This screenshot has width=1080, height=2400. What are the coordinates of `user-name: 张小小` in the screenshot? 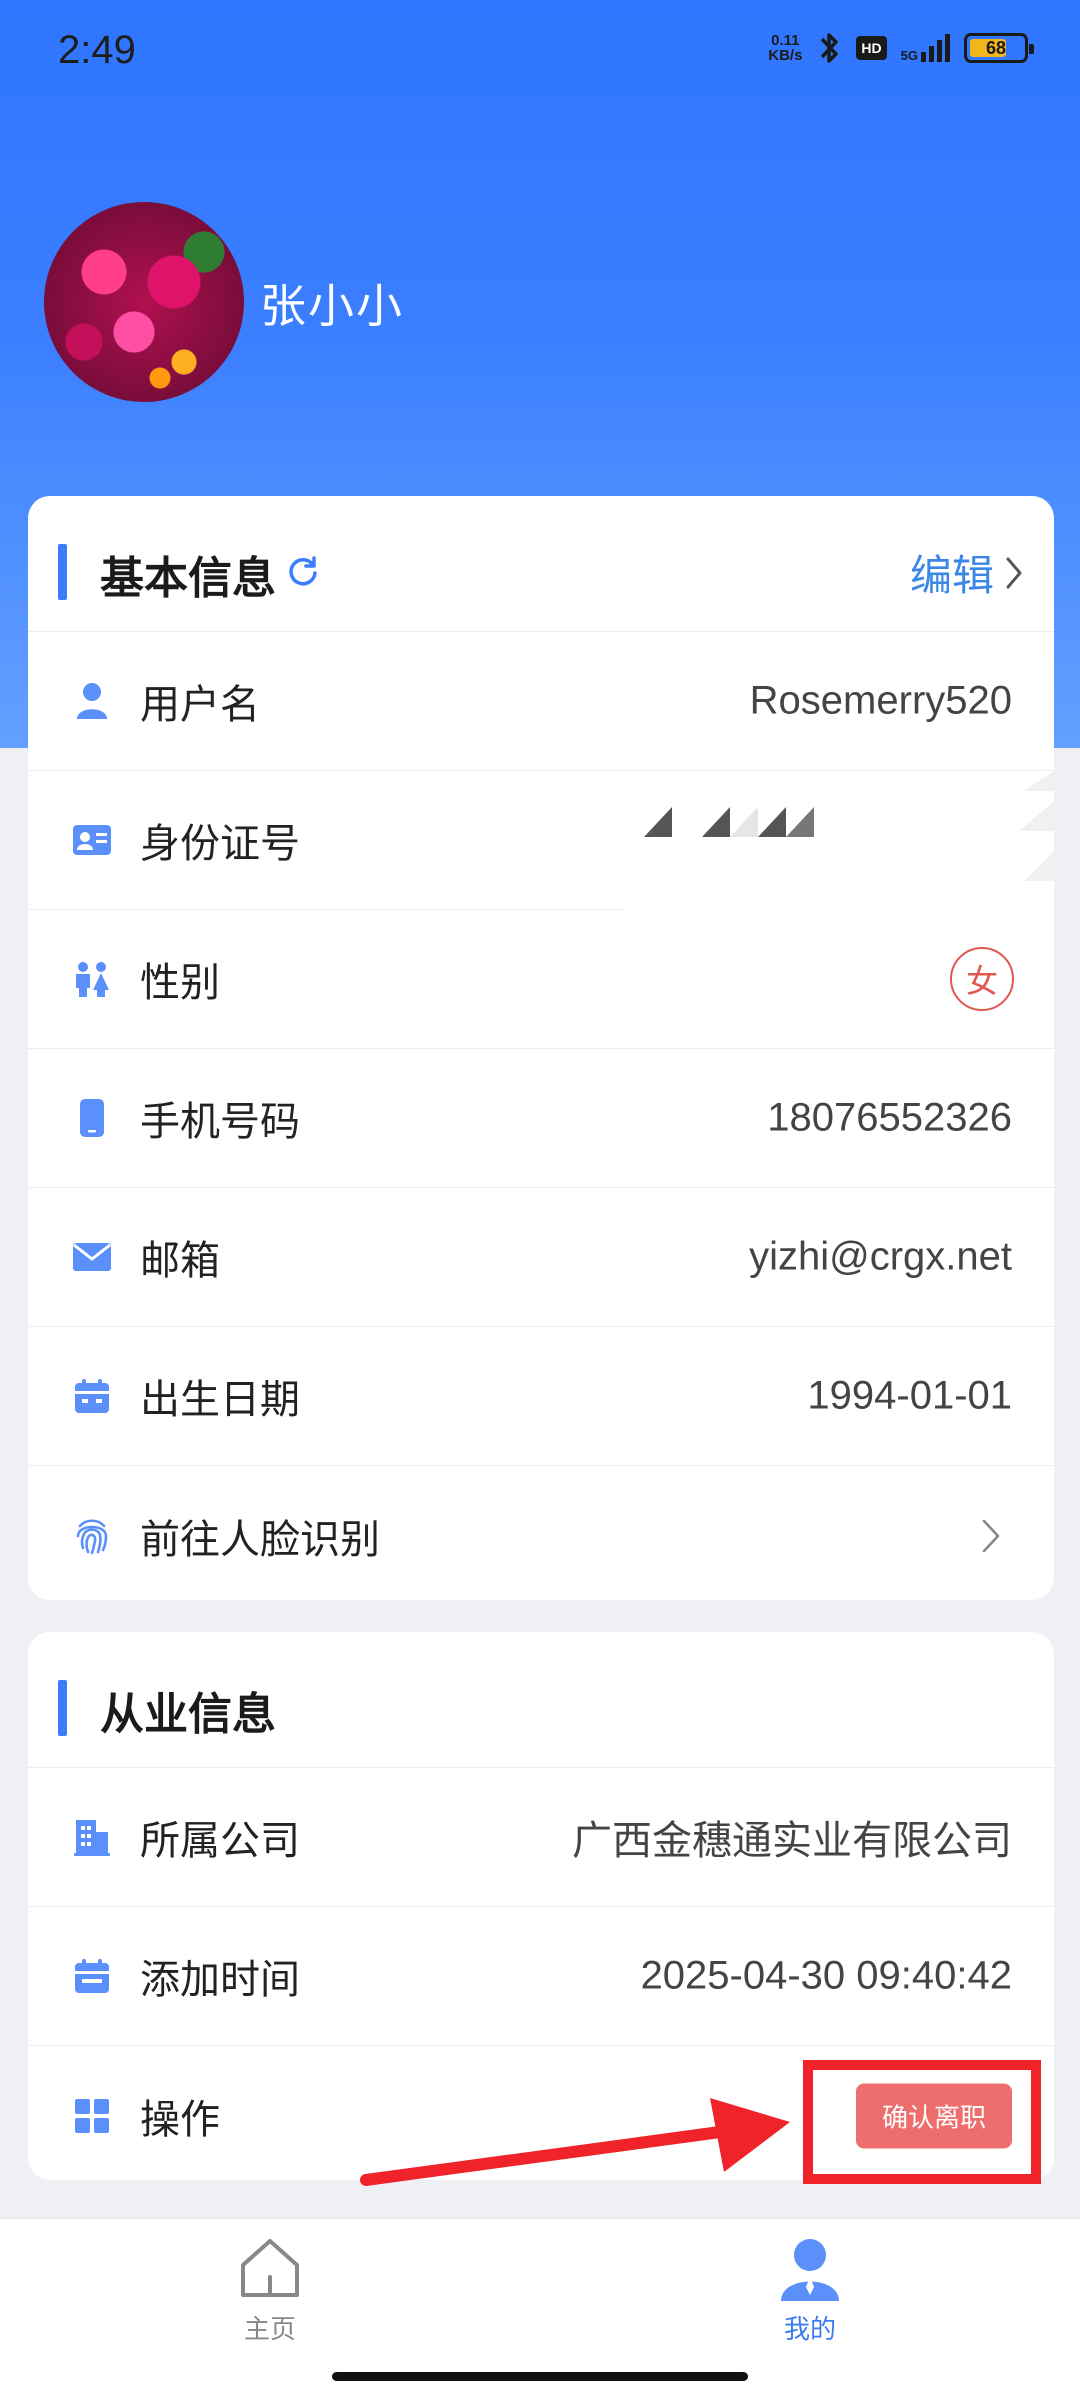 It's located at (332, 306).